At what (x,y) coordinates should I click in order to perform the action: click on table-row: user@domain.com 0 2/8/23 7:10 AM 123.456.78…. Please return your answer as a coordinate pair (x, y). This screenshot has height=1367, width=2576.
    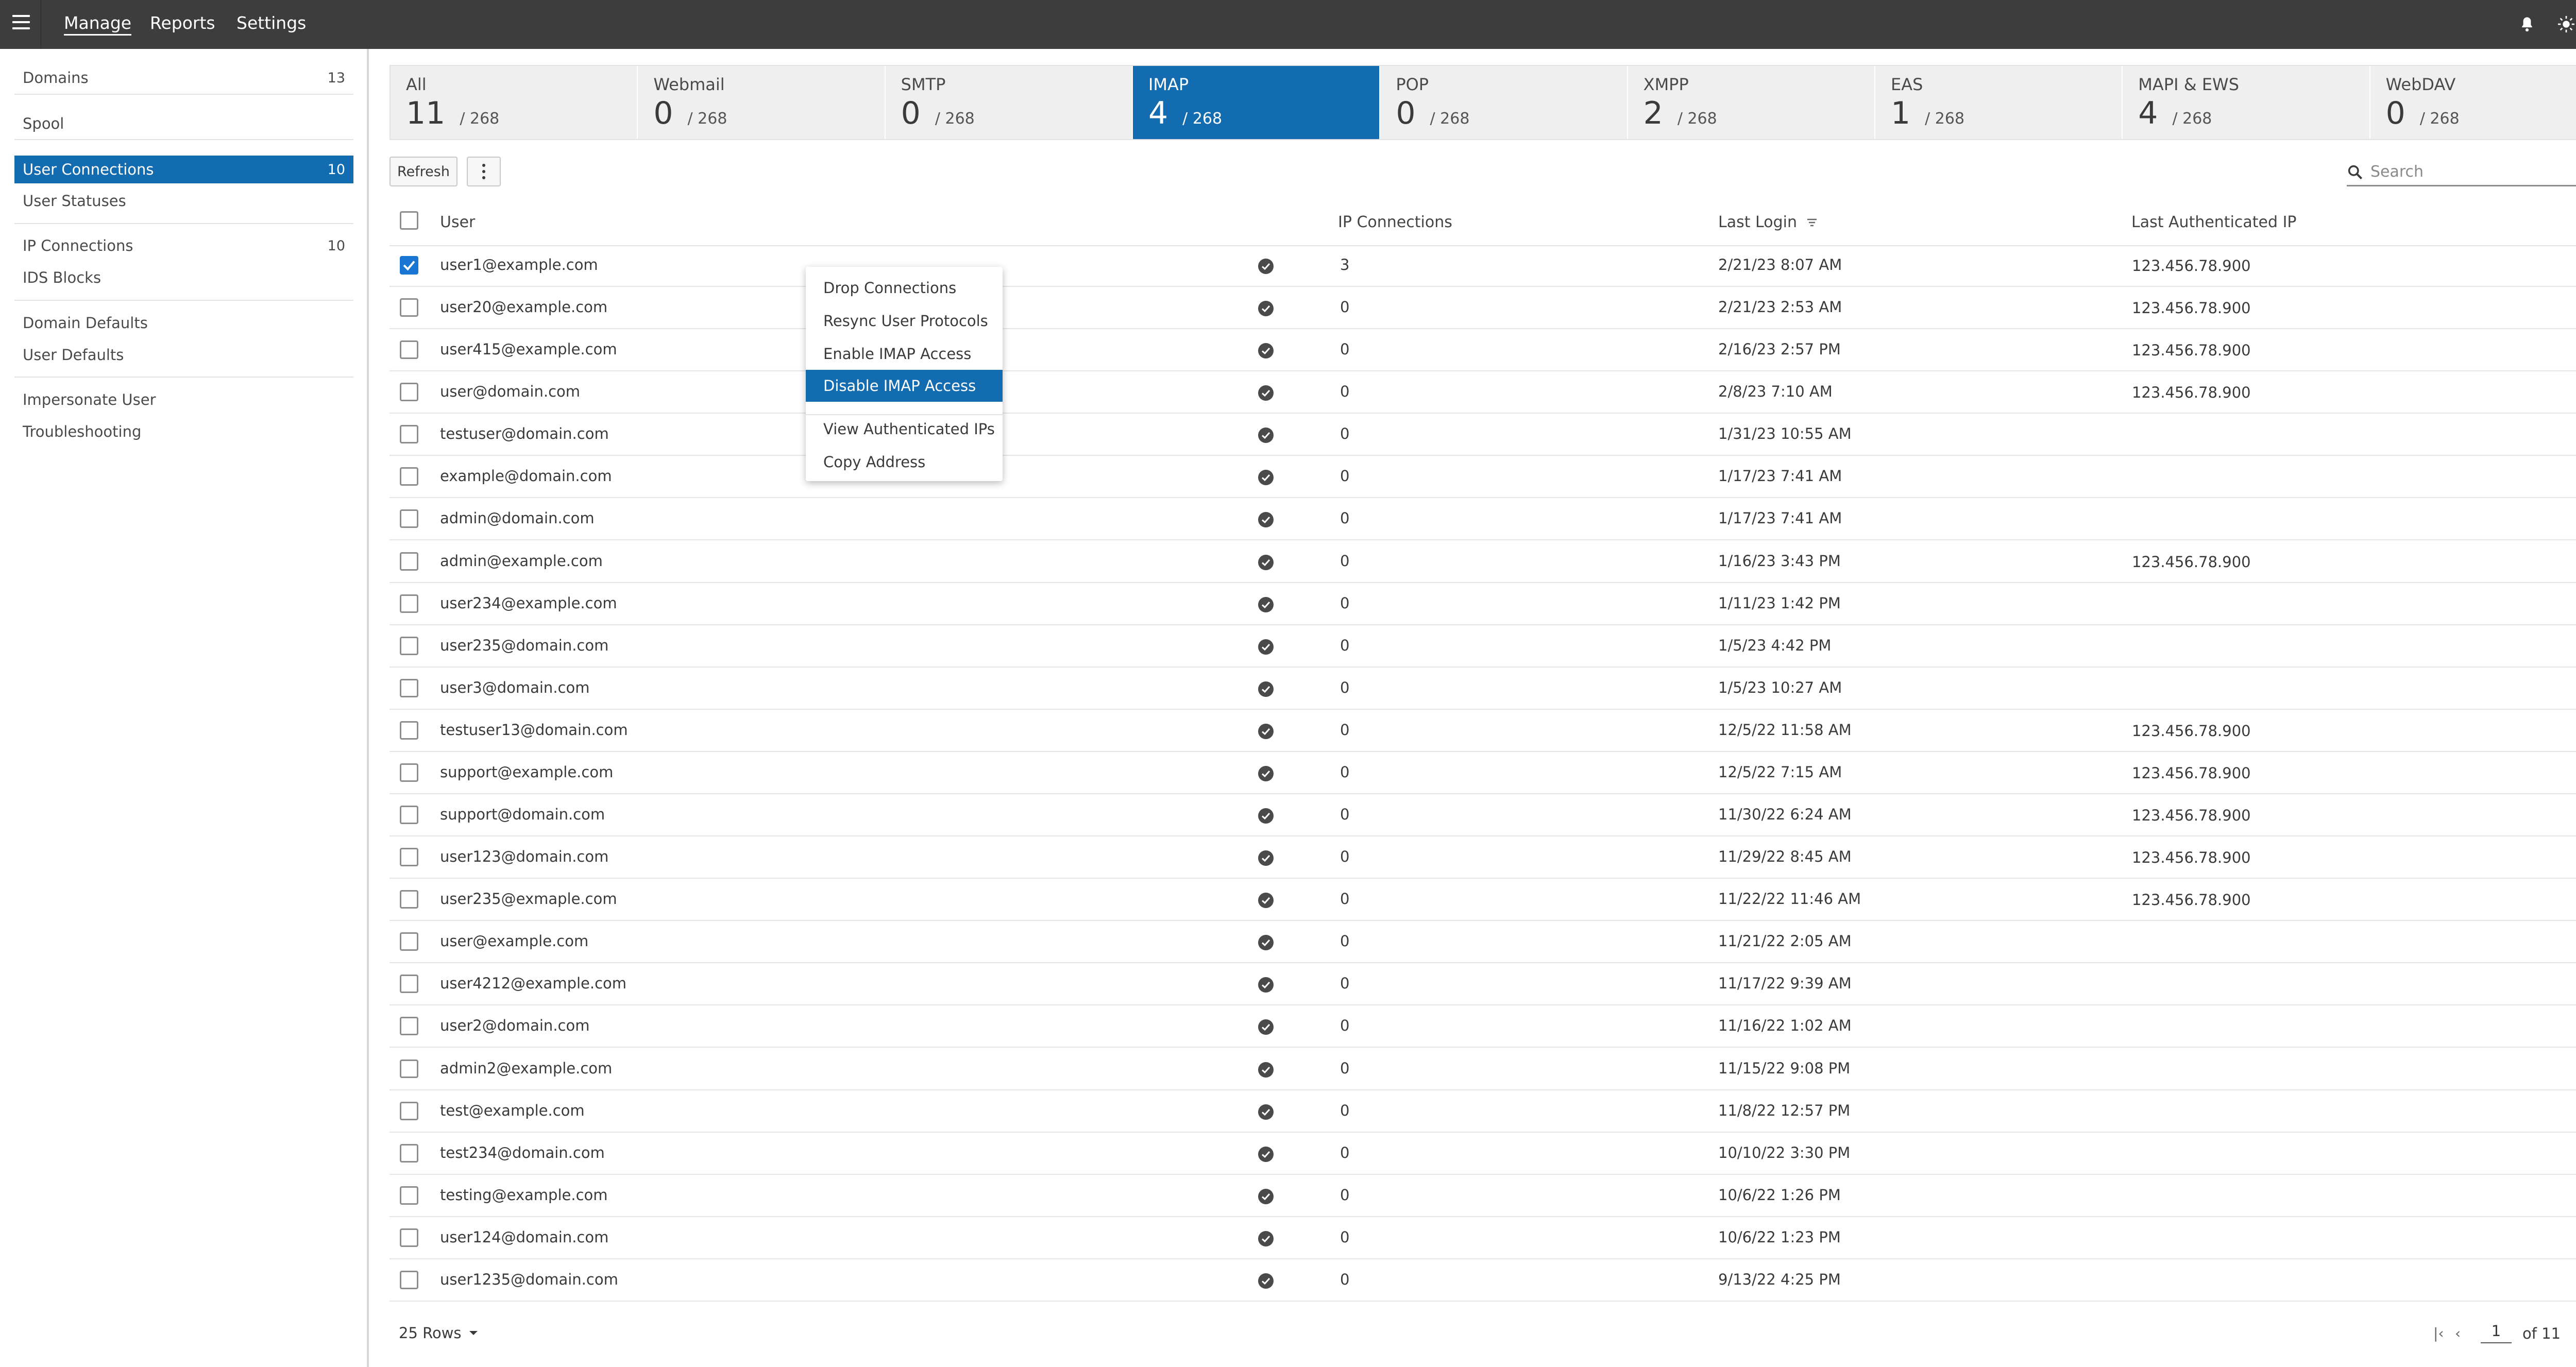
    Looking at the image, I should click on (1482, 392).